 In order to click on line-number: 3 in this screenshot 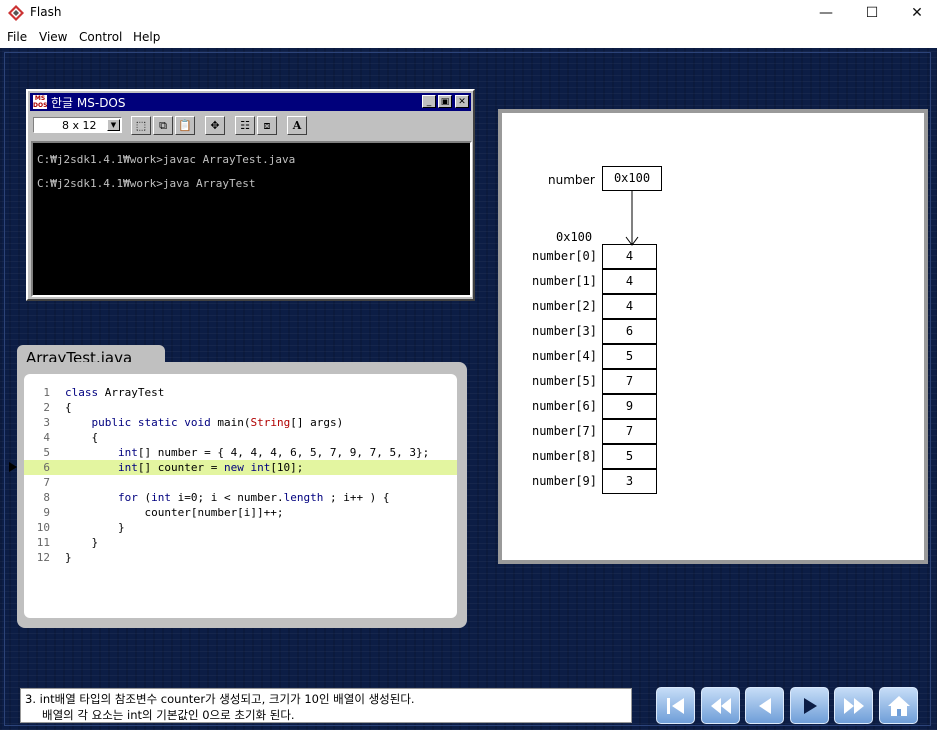, I will do `click(46, 422)`.